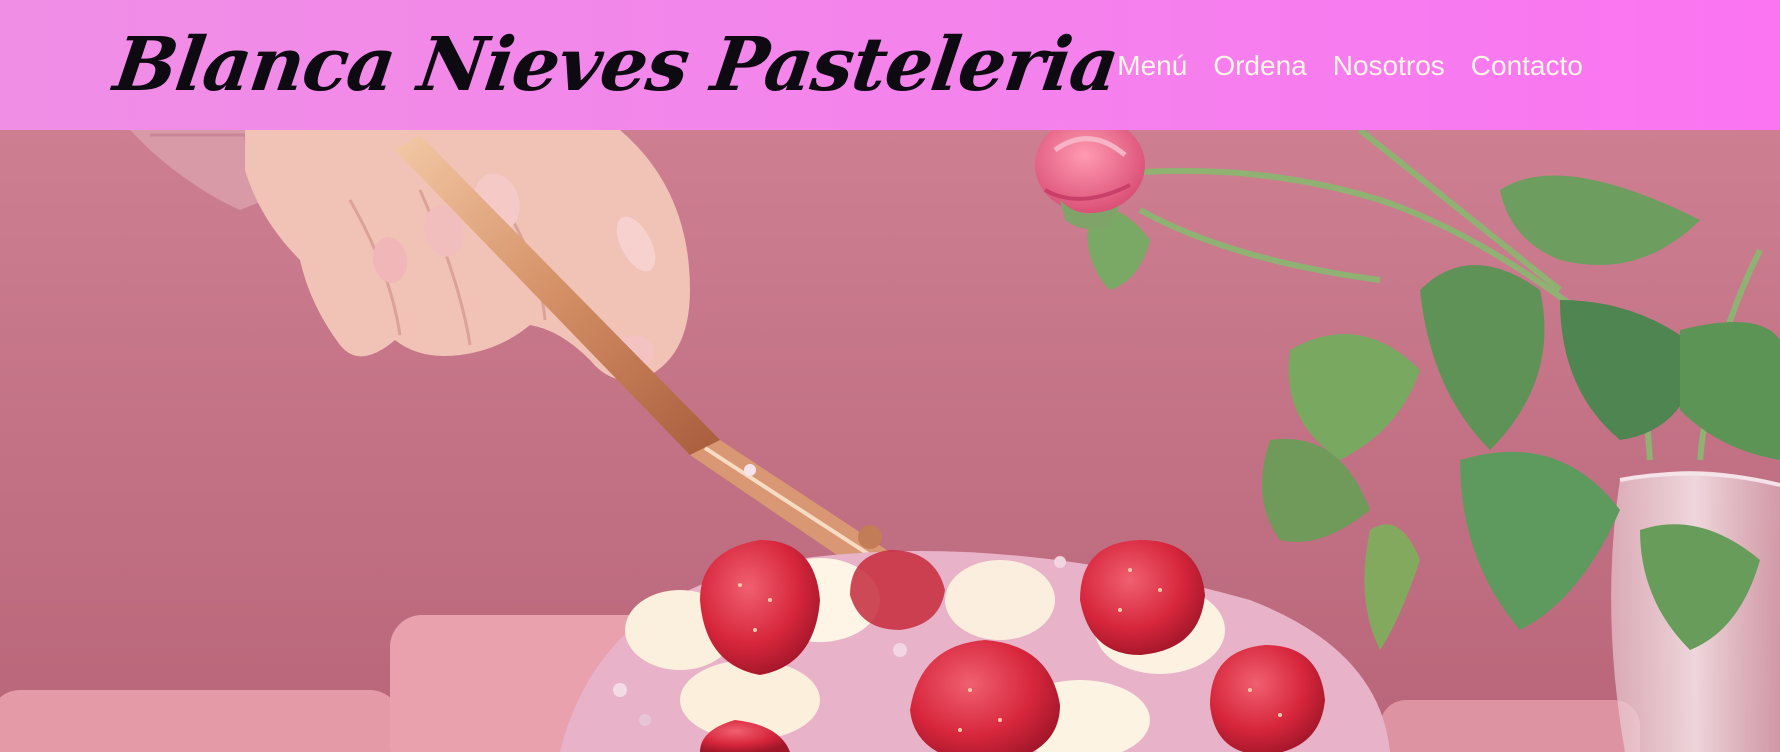  Describe the element at coordinates (1259, 66) in the screenshot. I see `nav-link-ordena: Ordena` at that location.